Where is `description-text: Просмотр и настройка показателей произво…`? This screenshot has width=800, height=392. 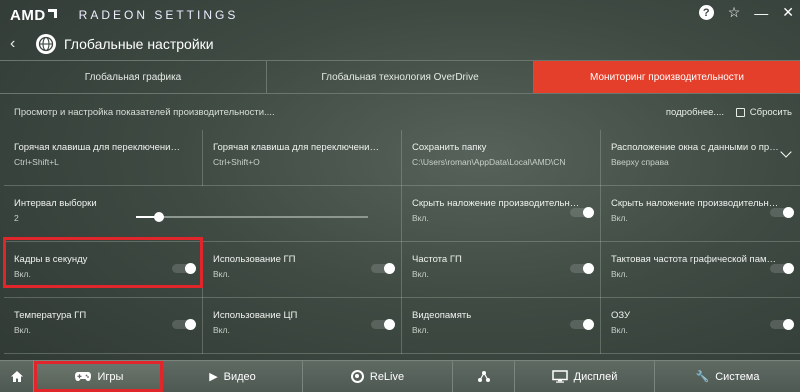
description-text: Просмотр и настройка показателей произво… is located at coordinates (144, 112).